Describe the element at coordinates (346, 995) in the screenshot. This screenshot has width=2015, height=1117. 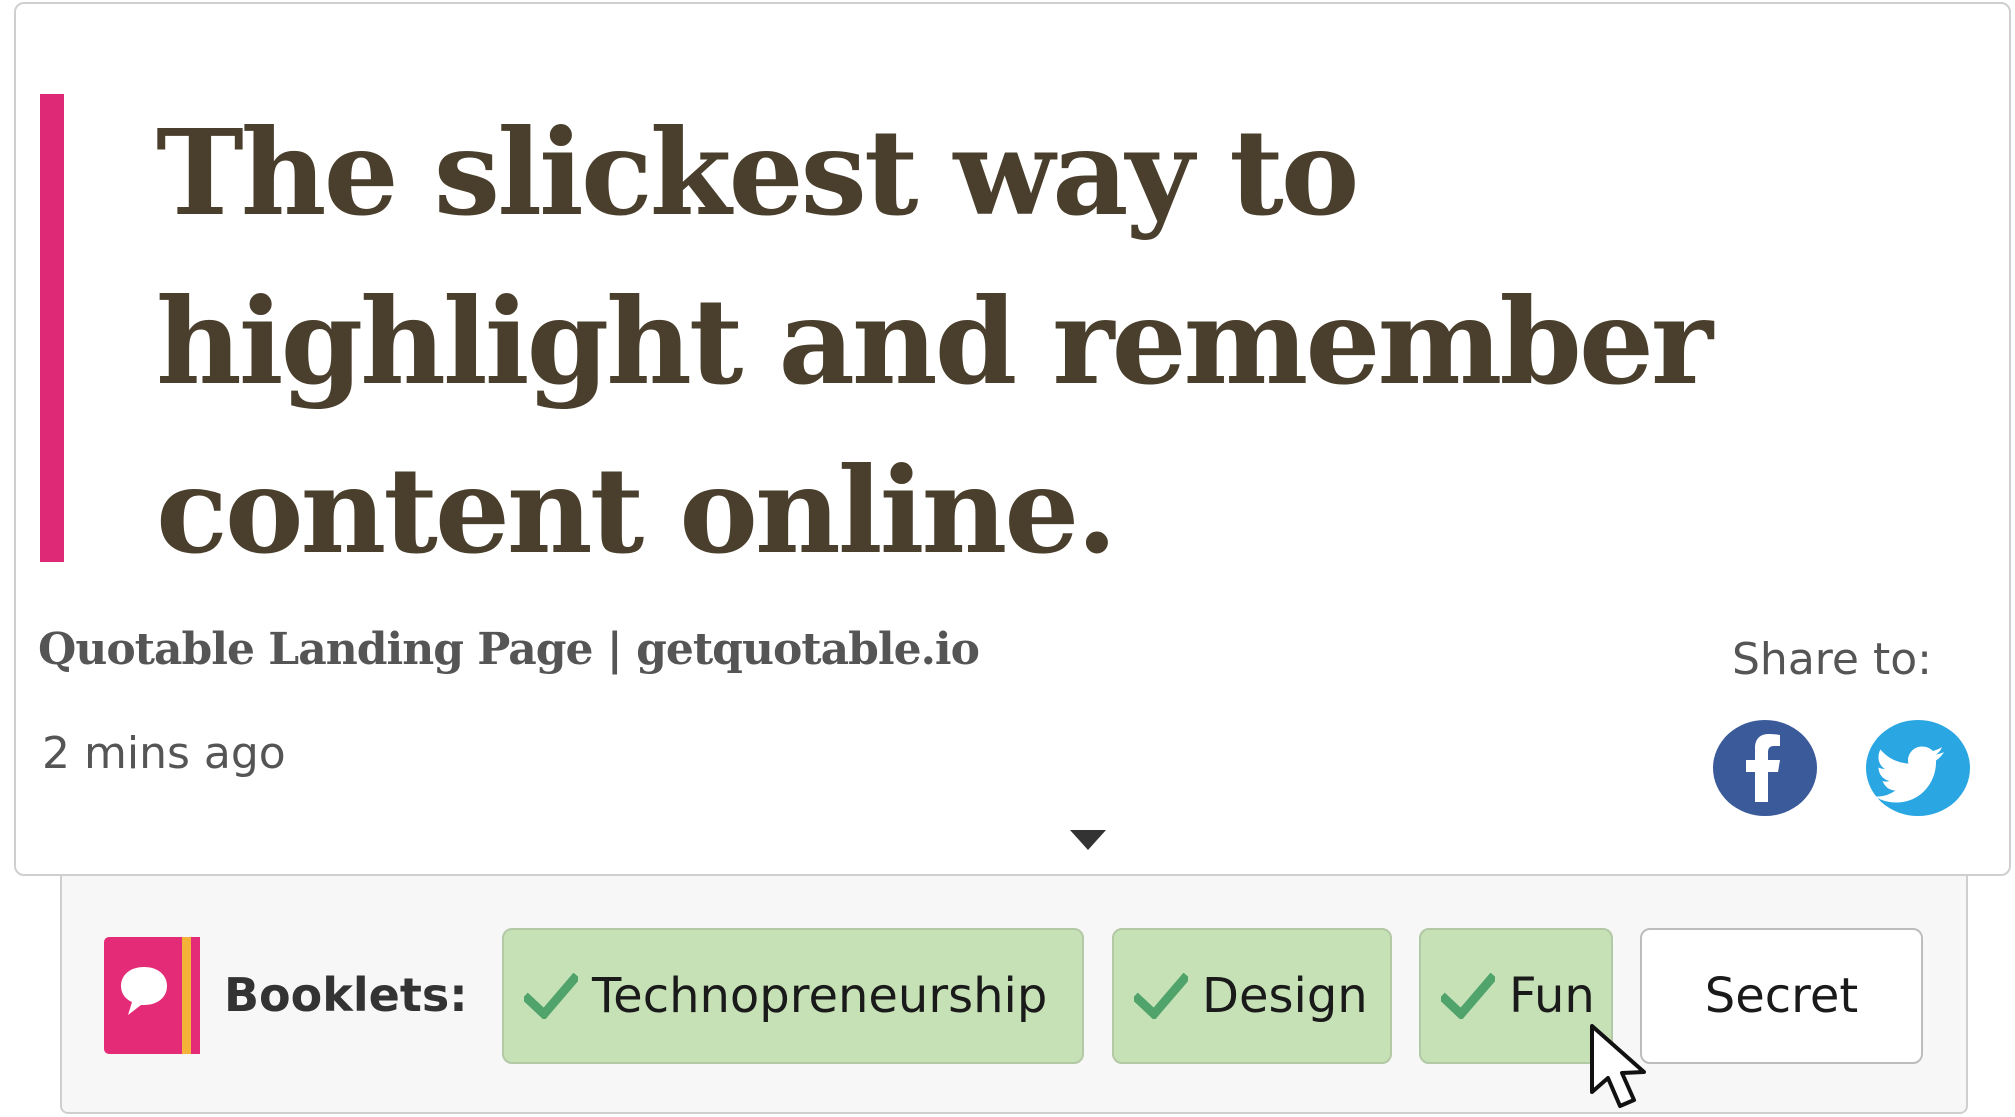
I see `booklets-label: Booklets:` at that location.